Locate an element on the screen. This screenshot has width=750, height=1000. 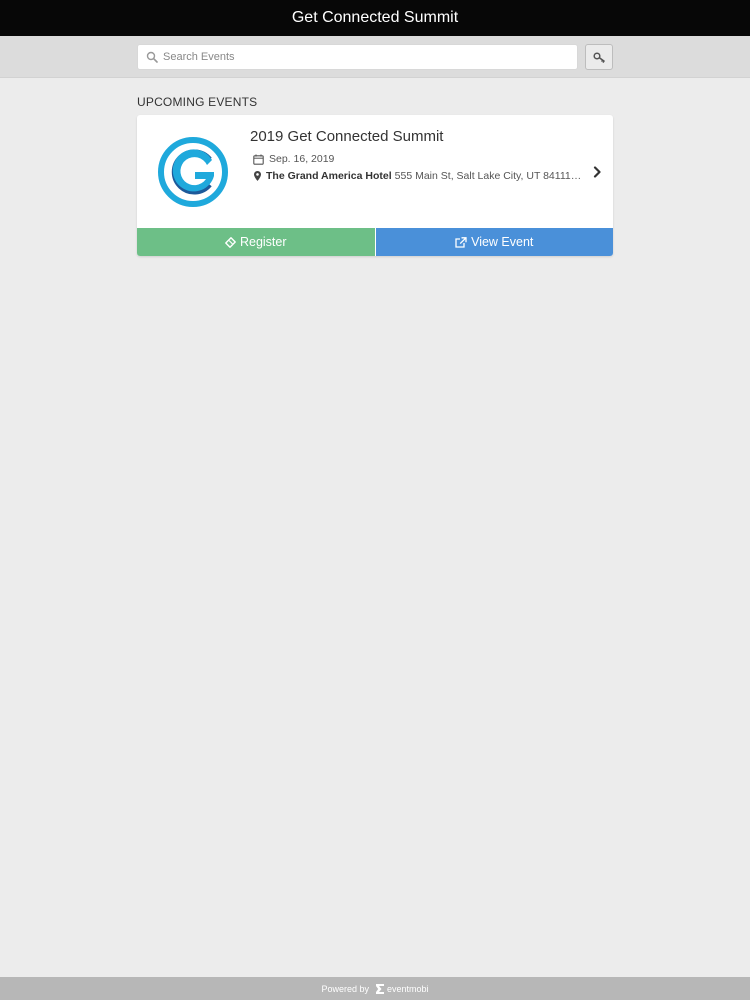
search-input is located at coordinates (363, 57).